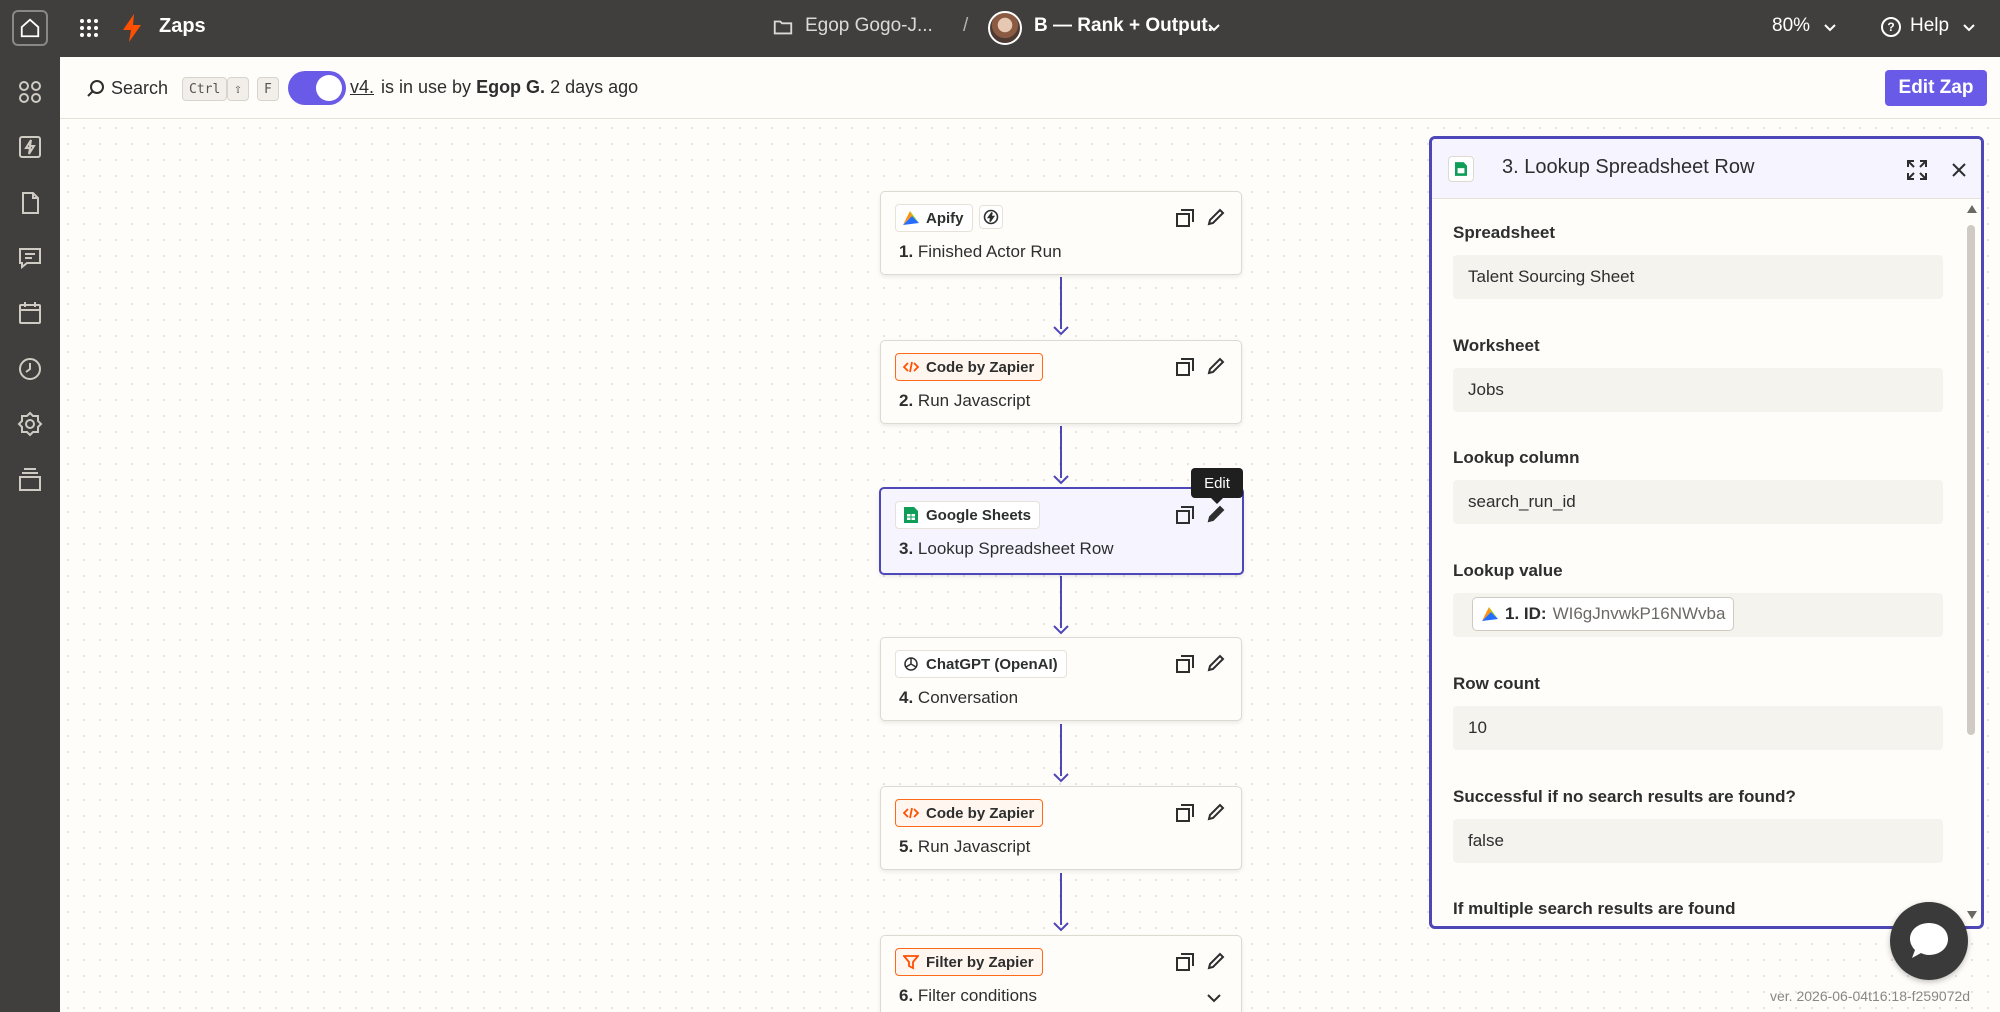 The height and width of the screenshot is (1012, 2000). I want to click on step-app-badge: Code by Zapier, so click(969, 813).